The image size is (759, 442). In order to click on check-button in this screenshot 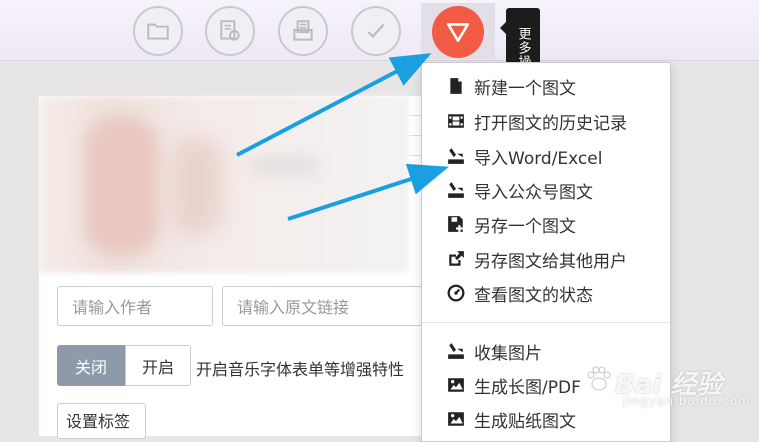, I will do `click(376, 31)`.